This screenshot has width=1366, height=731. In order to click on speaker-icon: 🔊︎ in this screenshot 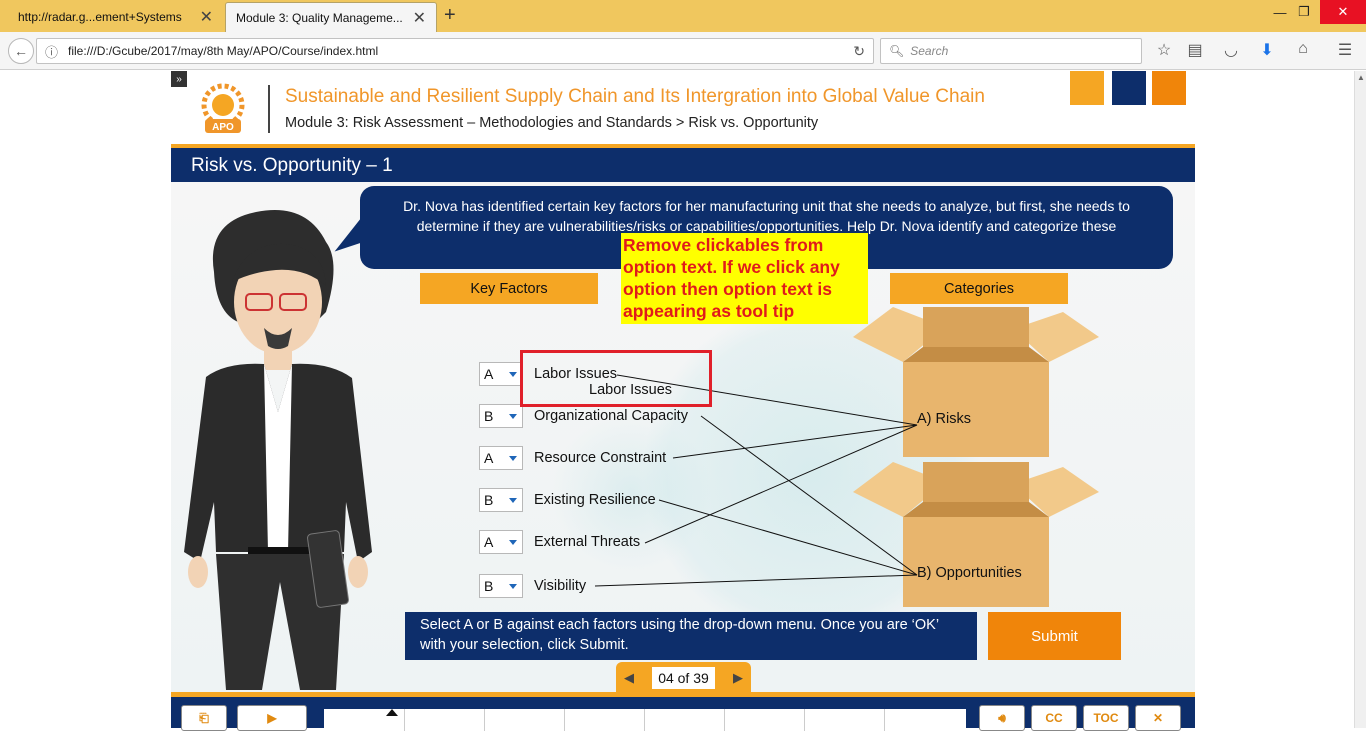, I will do `click(1002, 717)`.